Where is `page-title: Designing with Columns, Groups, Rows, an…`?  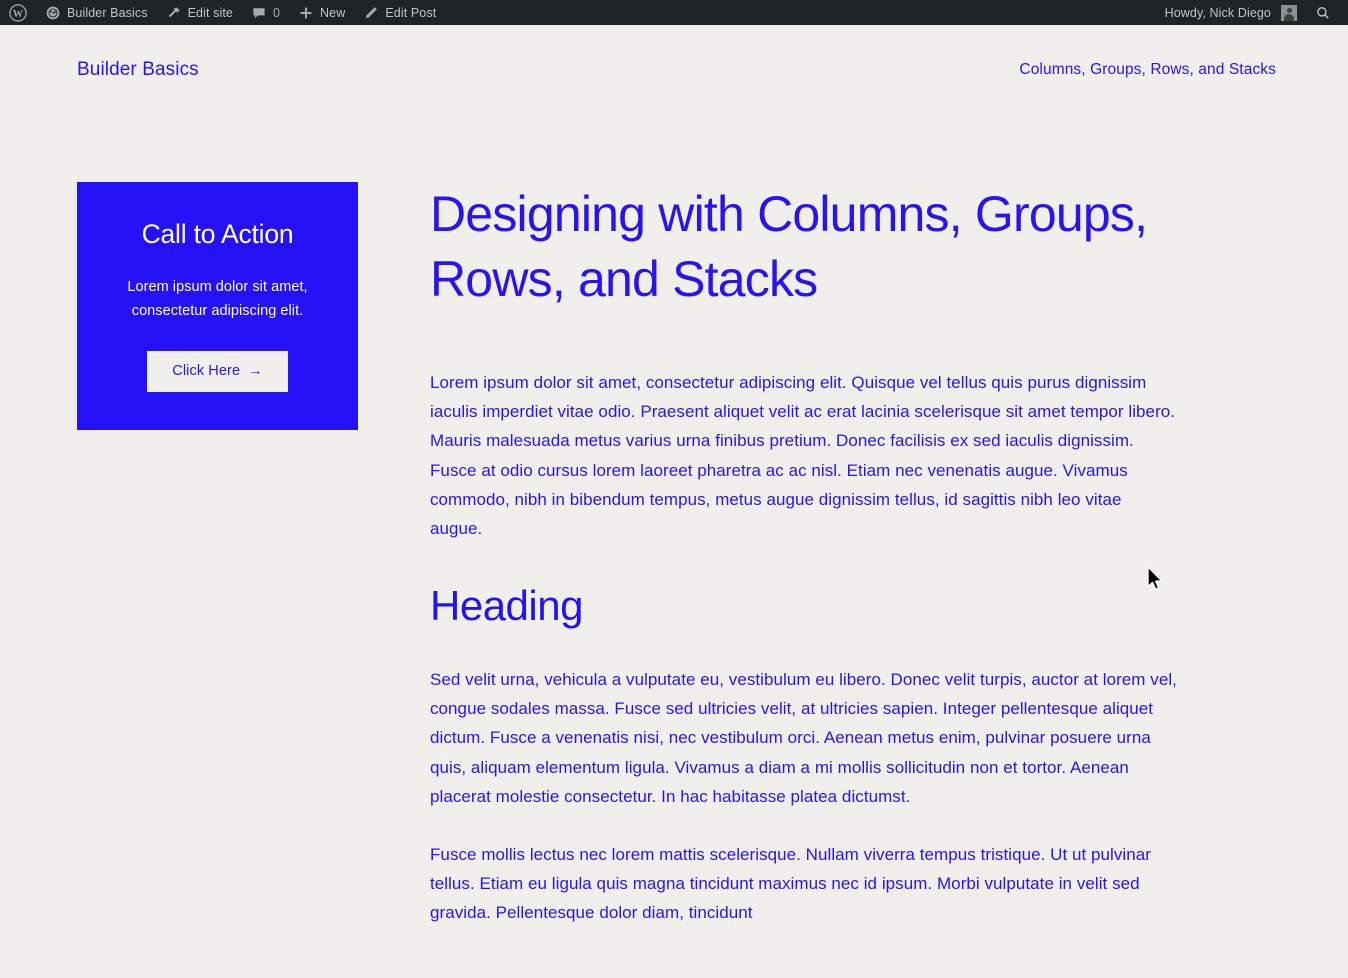
page-title: Designing with Columns, Groups, Rows, an… is located at coordinates (789, 246).